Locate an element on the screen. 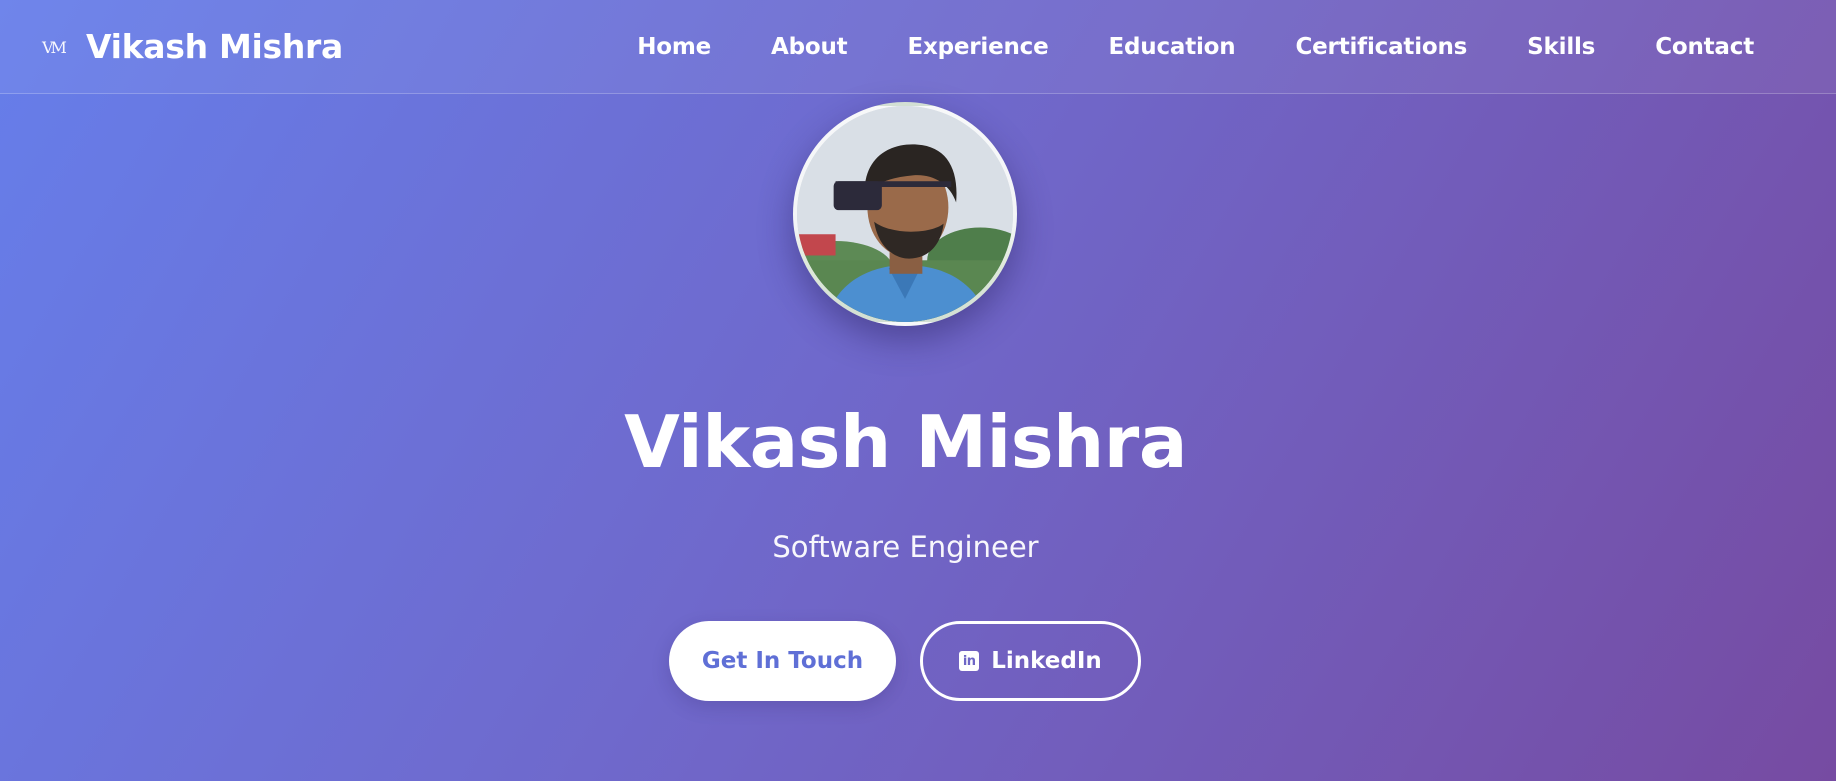 The width and height of the screenshot is (1836, 781). nav-link-about: About is located at coordinates (809, 47).